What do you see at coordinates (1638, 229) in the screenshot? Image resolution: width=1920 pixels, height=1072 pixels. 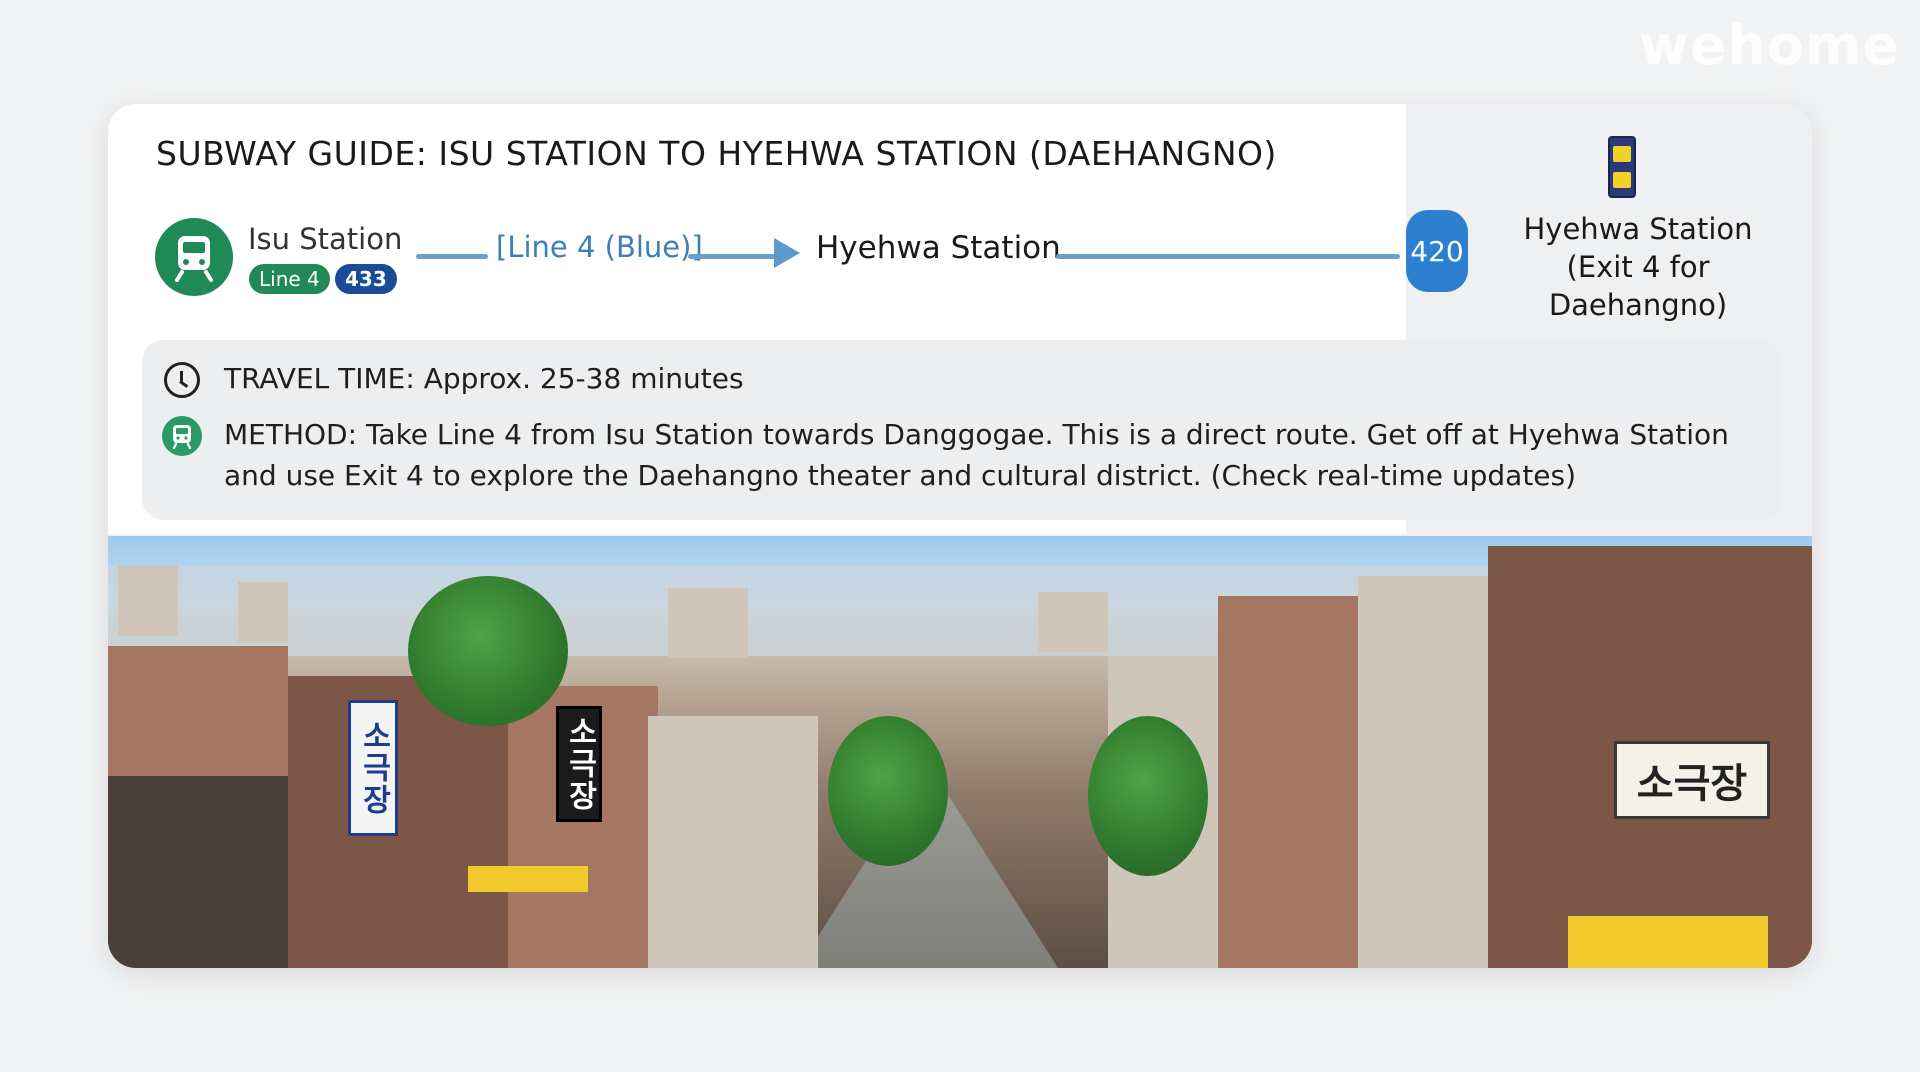 I see `exit-station-name: Hyehwa Station` at bounding box center [1638, 229].